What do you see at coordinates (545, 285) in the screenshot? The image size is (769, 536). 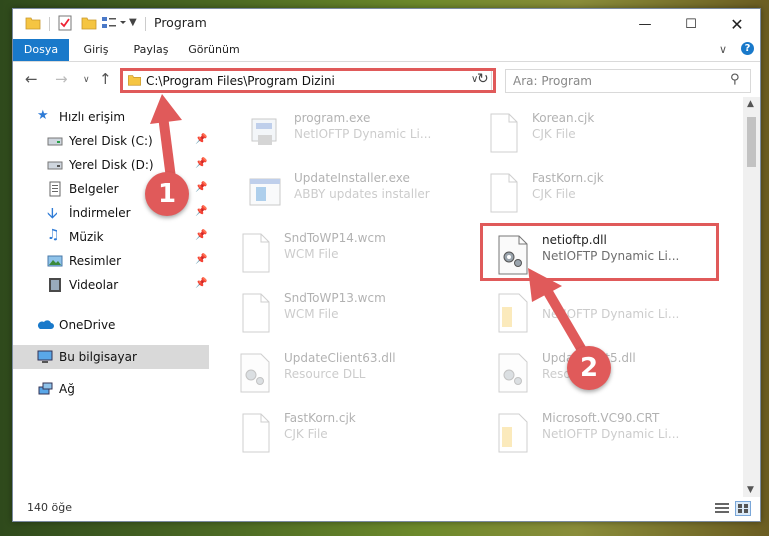 I see `arrow-two-head` at bounding box center [545, 285].